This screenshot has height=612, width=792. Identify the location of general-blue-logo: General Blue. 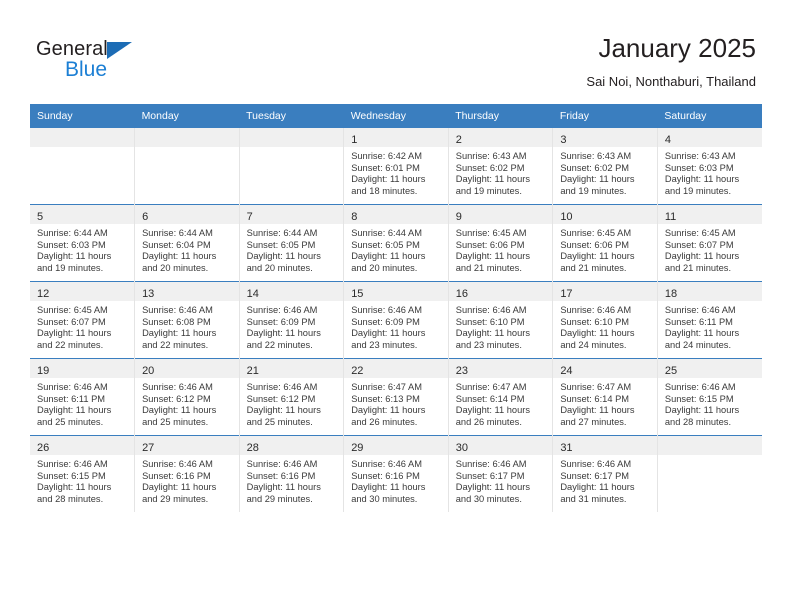
(111, 62).